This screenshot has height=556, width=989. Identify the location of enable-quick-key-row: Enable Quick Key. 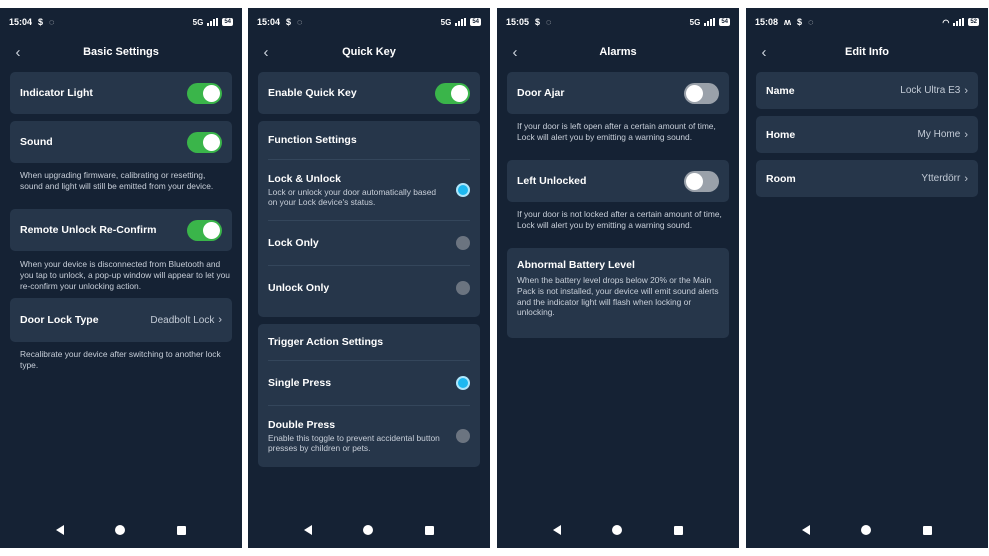
(369, 93).